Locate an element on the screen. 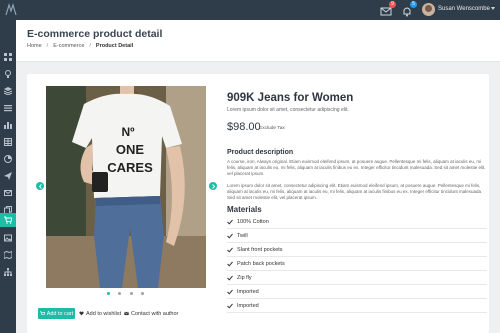 Image resolution: width=500 pixels, height=333 pixels. notifications-button: 5 is located at coordinates (409, 9).